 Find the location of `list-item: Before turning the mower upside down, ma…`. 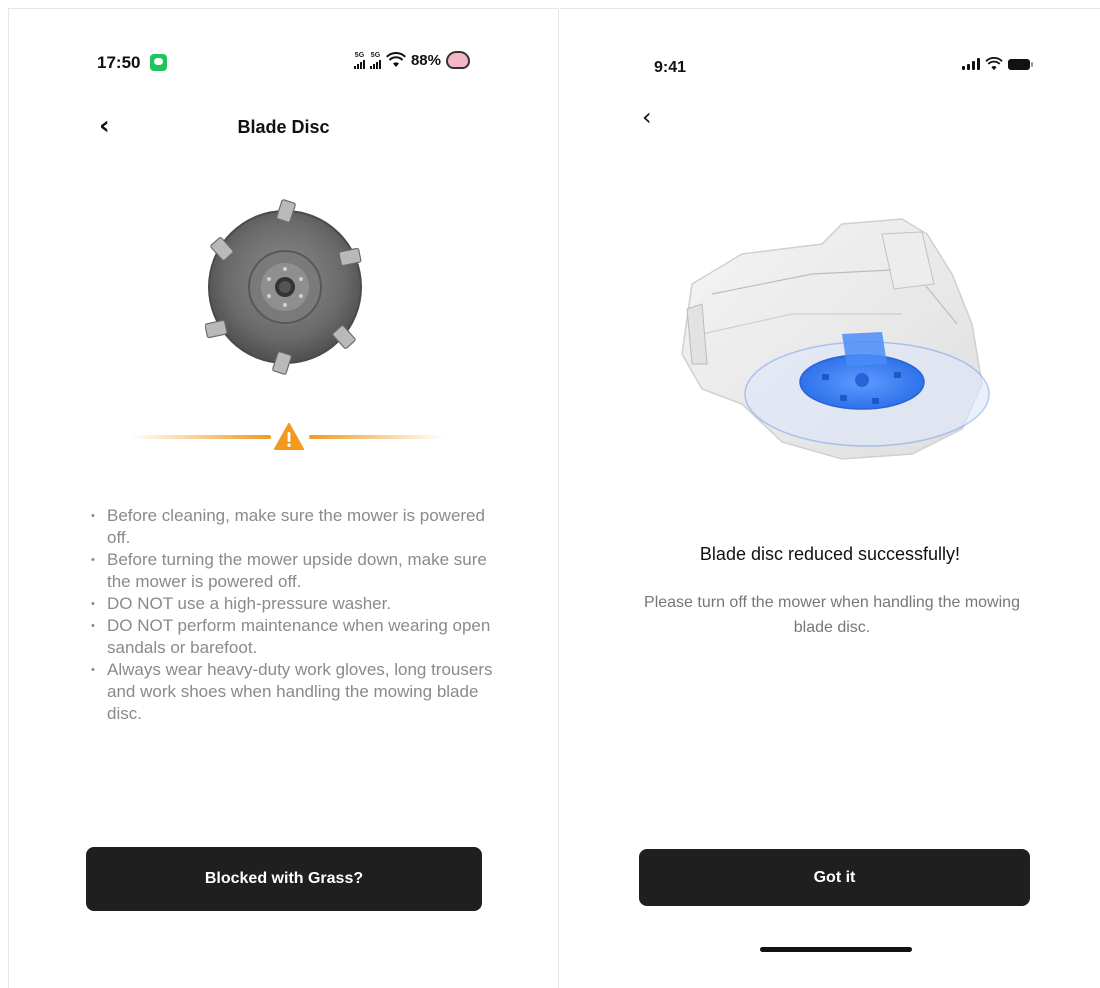

list-item: Before turning the mower upside down, ma… is located at coordinates (292, 571).